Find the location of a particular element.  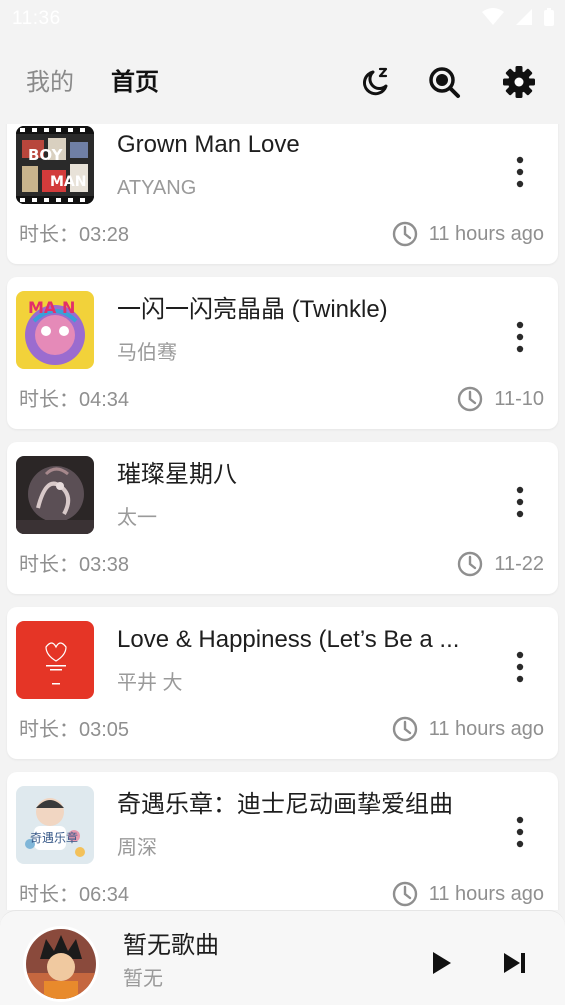

svg-text: MAN is located at coordinates (68, 182).